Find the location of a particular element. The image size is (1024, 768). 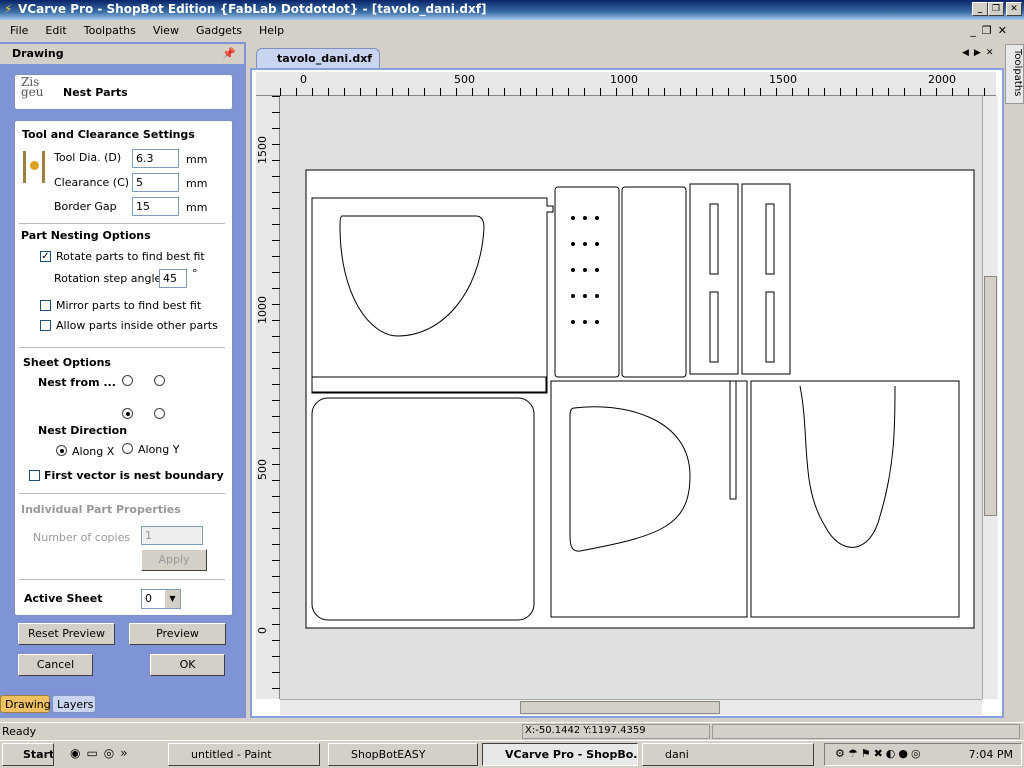

menu-toolpaths: Toolpaths is located at coordinates (108, 28).